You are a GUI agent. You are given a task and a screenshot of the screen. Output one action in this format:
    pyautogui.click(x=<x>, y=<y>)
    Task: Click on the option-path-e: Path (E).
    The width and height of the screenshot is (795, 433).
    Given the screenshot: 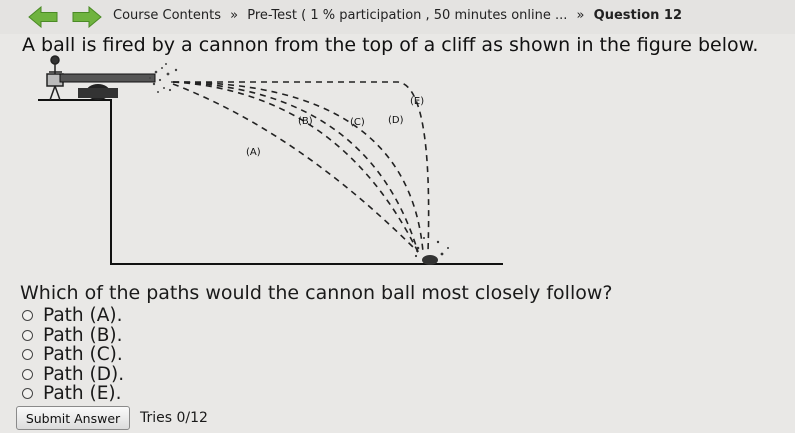 What is the action you would take?
    pyautogui.click(x=73, y=394)
    